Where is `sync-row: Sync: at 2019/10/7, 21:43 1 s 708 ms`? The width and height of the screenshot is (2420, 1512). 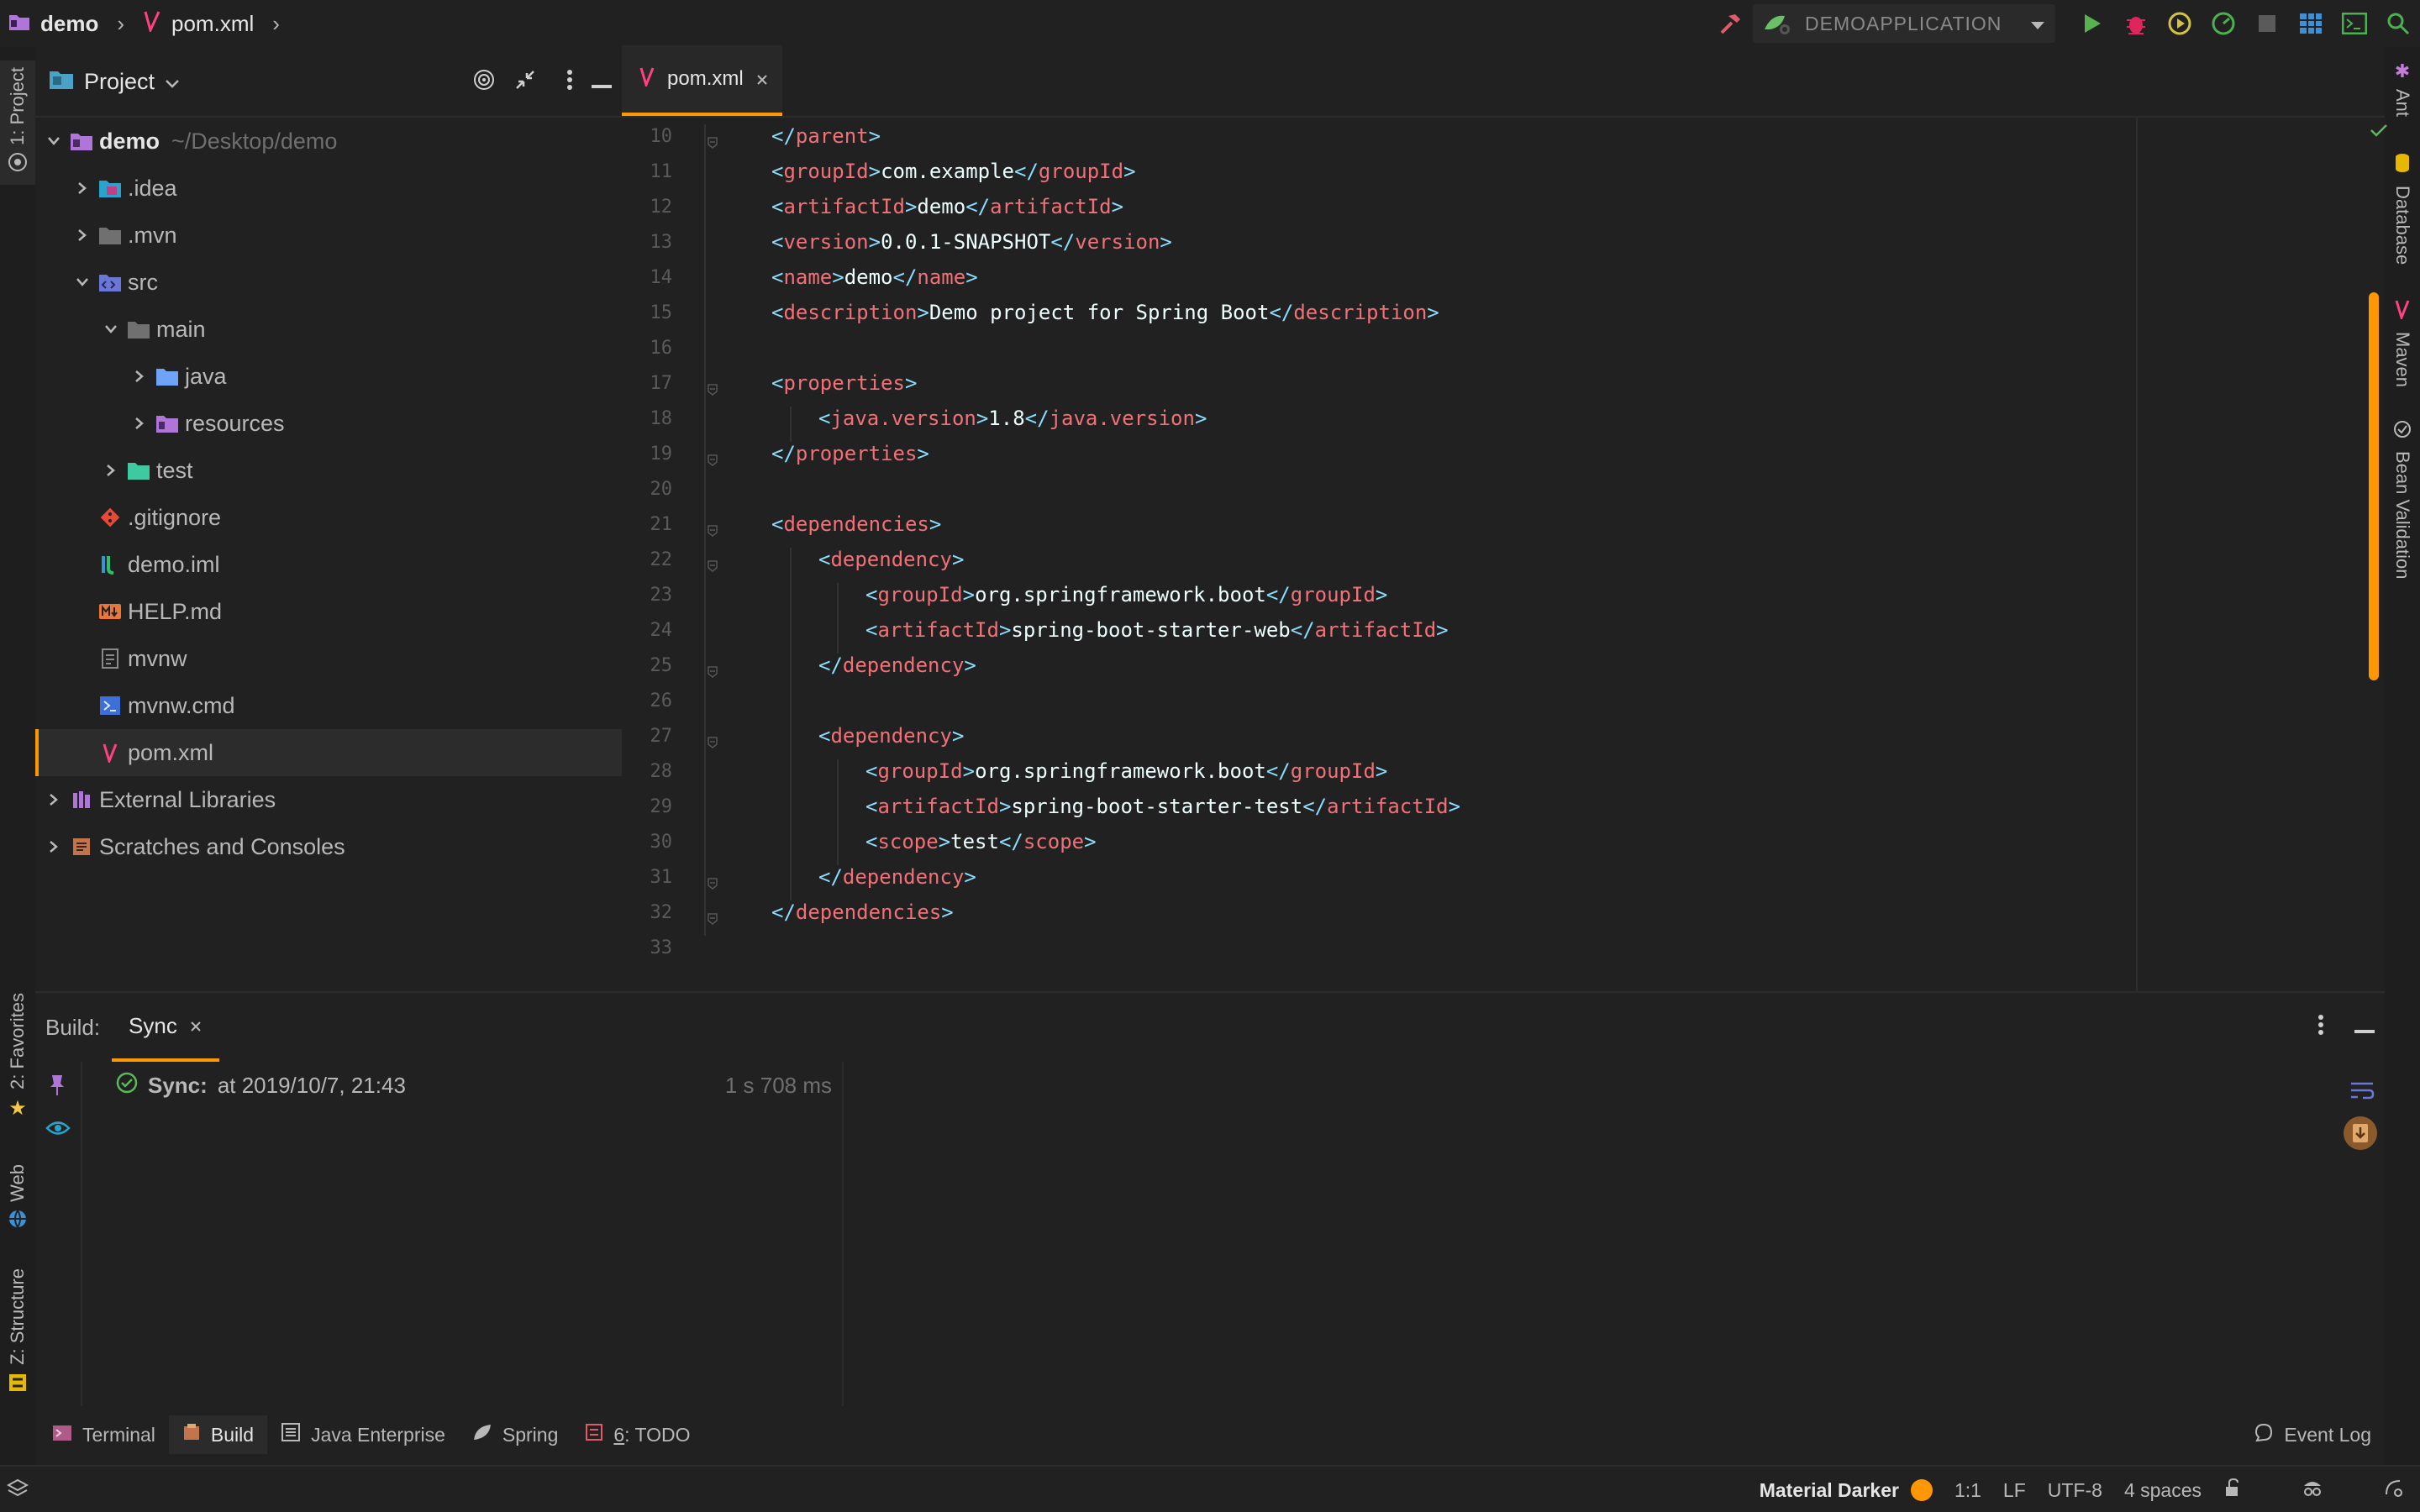 sync-row: Sync: at 2019/10/7, 21:43 1 s 708 ms is located at coordinates (462, 1085).